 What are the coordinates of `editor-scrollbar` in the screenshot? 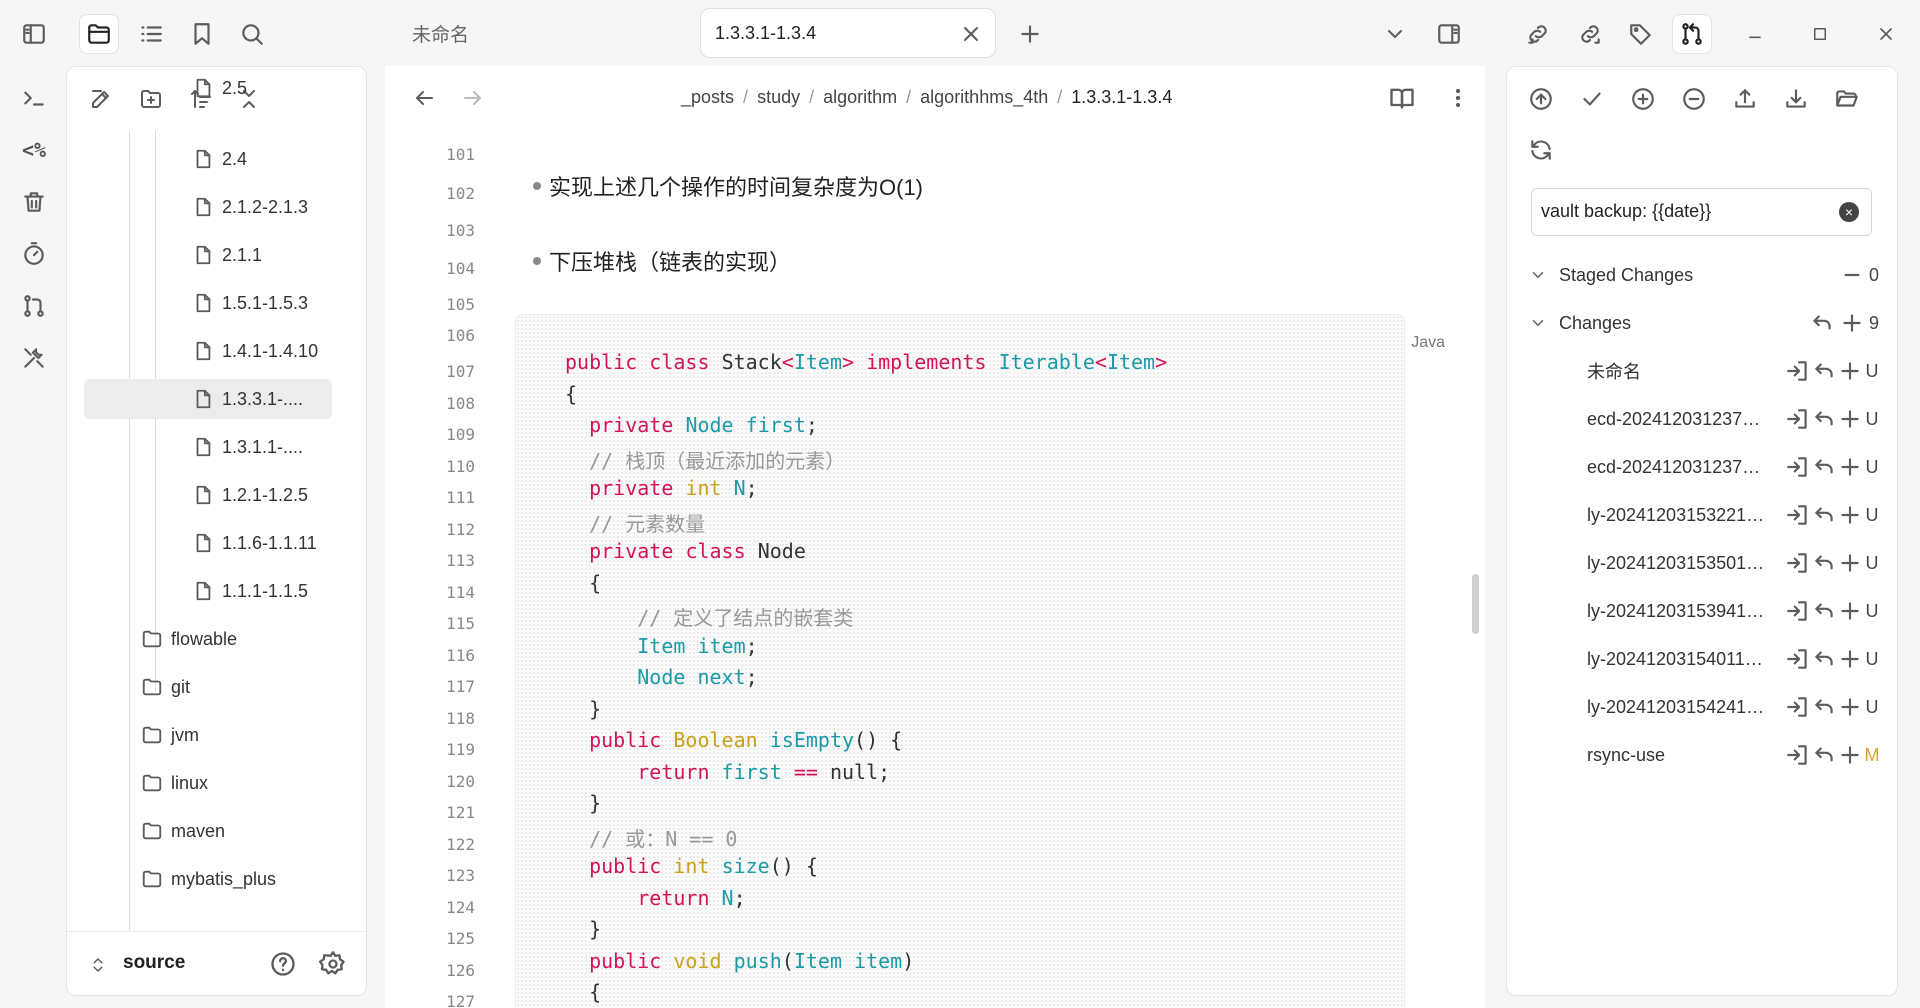 It's located at (1475, 604).